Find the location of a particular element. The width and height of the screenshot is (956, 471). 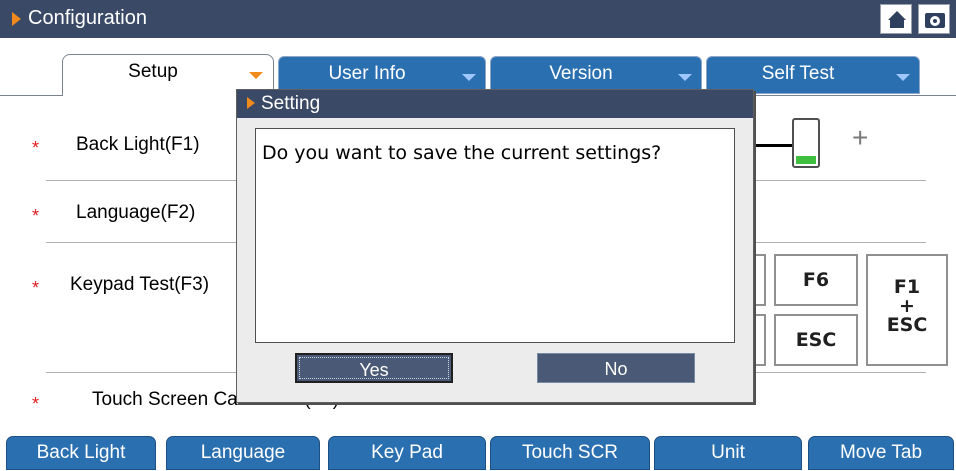

unit-button: Unit is located at coordinates (728, 453).